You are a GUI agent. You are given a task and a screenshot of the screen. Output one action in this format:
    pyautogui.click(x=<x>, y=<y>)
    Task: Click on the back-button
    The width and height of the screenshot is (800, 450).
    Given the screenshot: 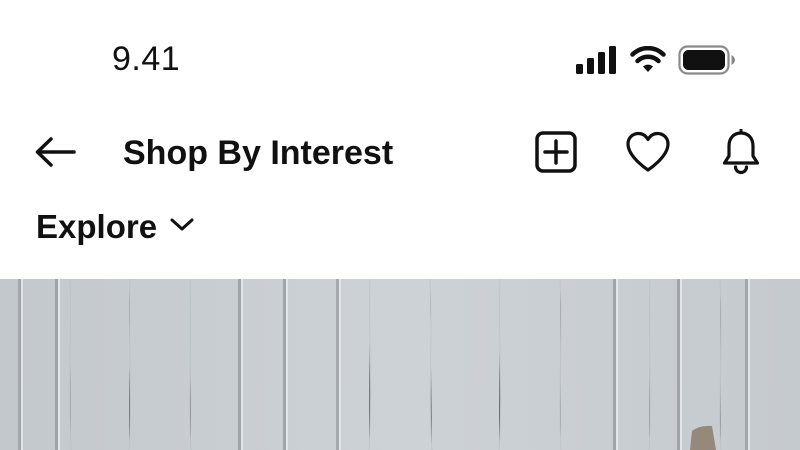 What is the action you would take?
    pyautogui.click(x=55, y=154)
    